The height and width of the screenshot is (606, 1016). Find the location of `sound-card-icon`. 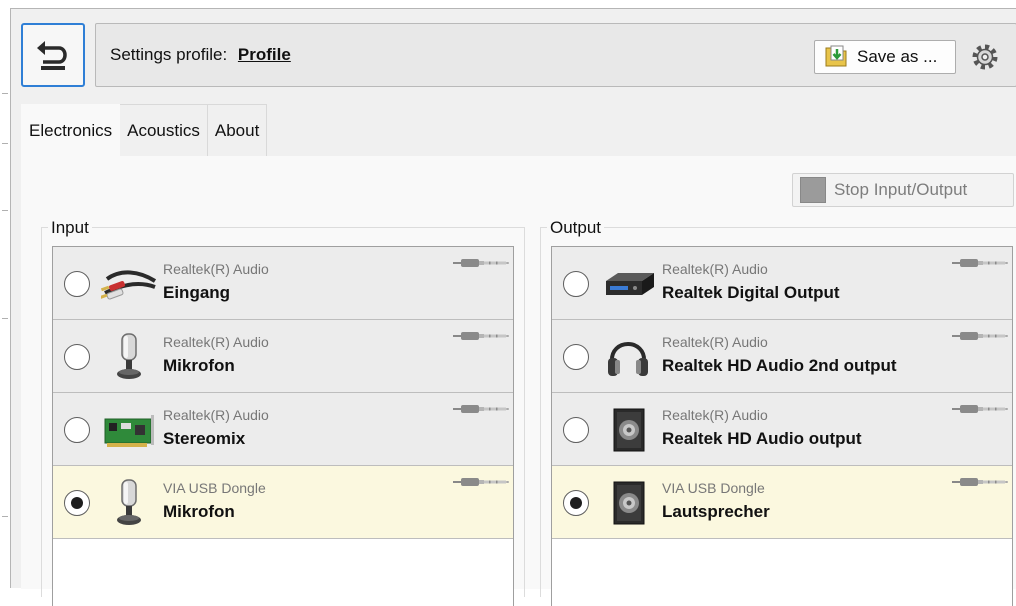

sound-card-icon is located at coordinates (130, 430).